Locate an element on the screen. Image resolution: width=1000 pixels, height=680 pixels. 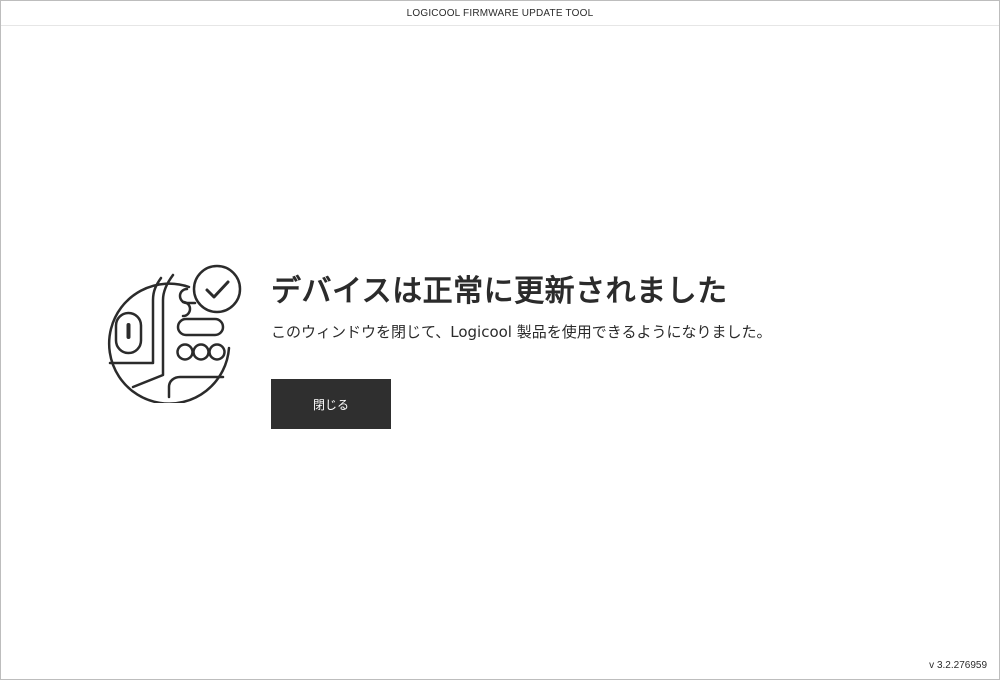
close-button: 閉じる is located at coordinates (331, 404).